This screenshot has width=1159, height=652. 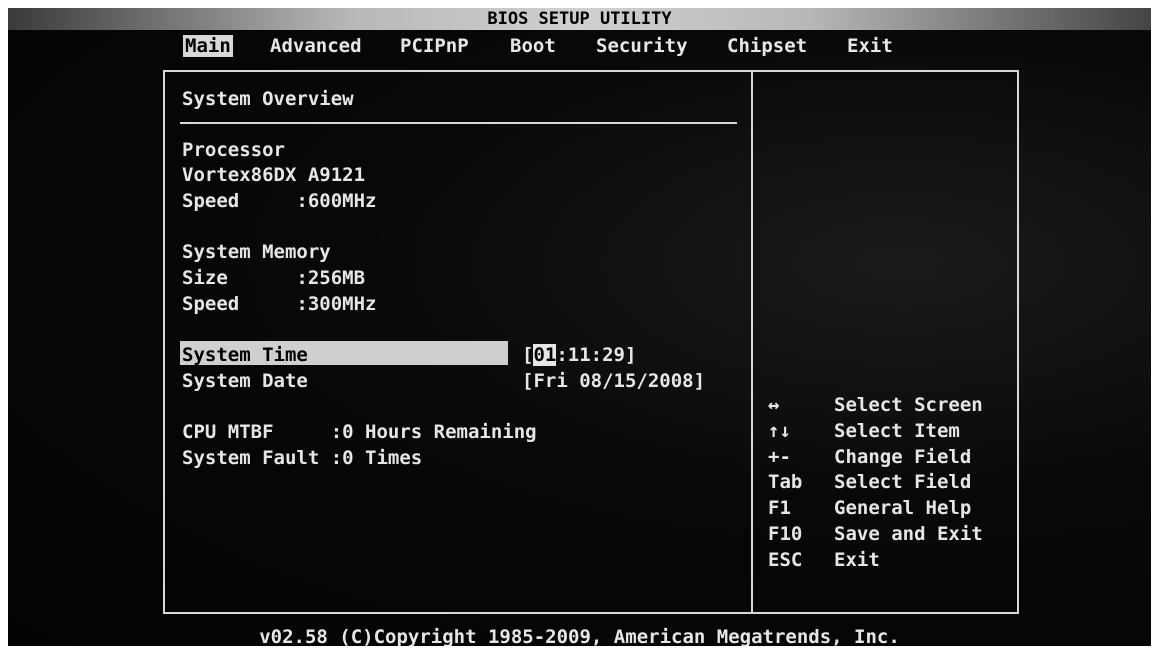 What do you see at coordinates (233, 150) in the screenshot?
I see `processor-heading: Processor` at bounding box center [233, 150].